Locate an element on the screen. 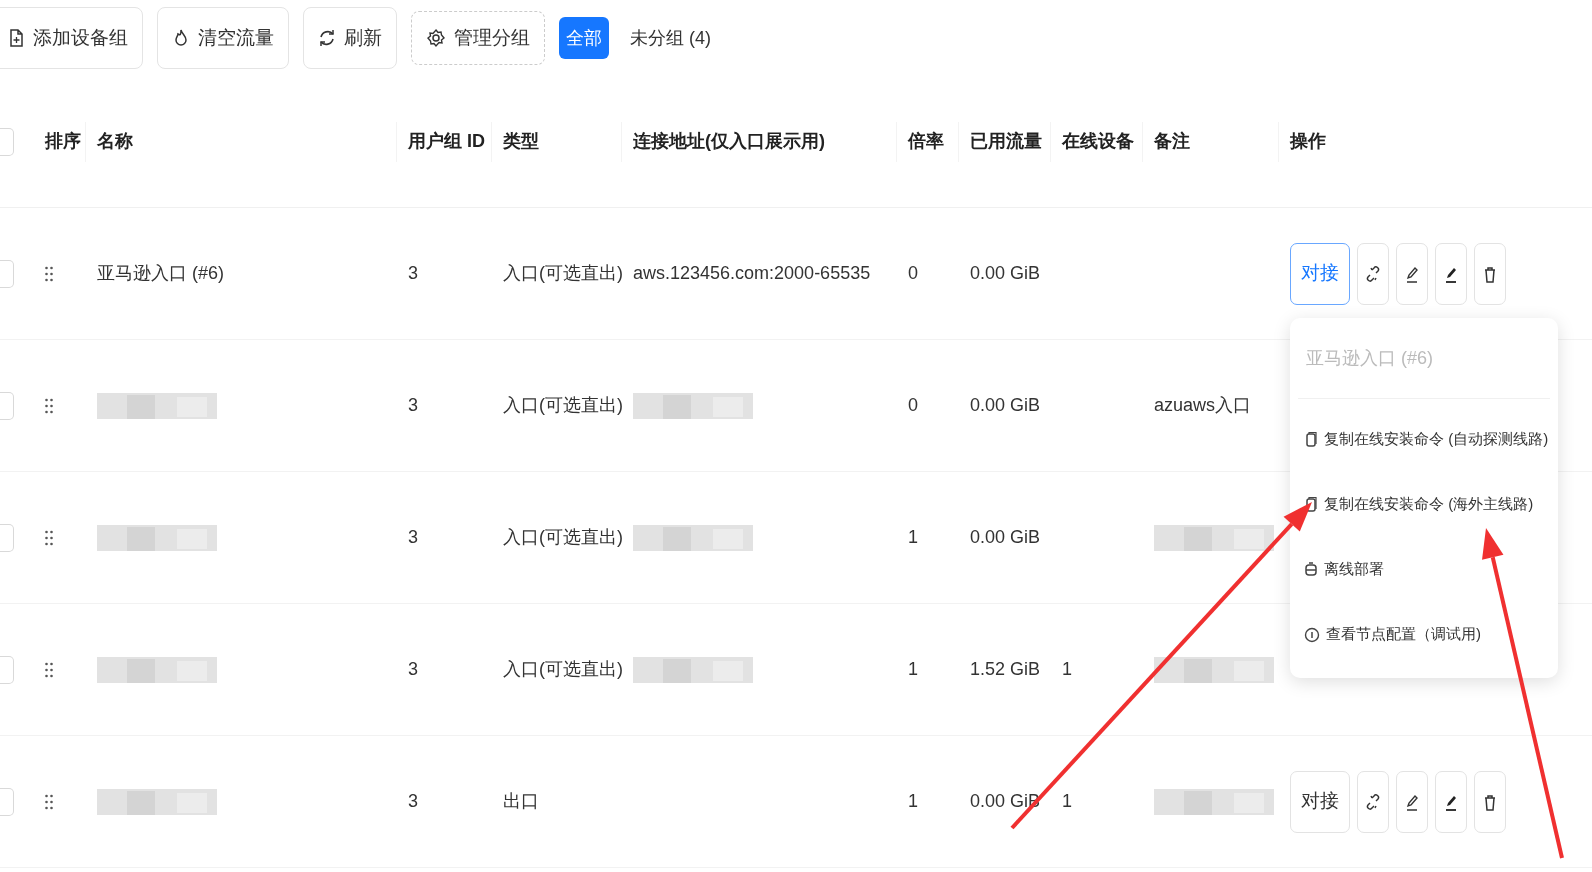  column-header: 倍率 is located at coordinates (926, 141).